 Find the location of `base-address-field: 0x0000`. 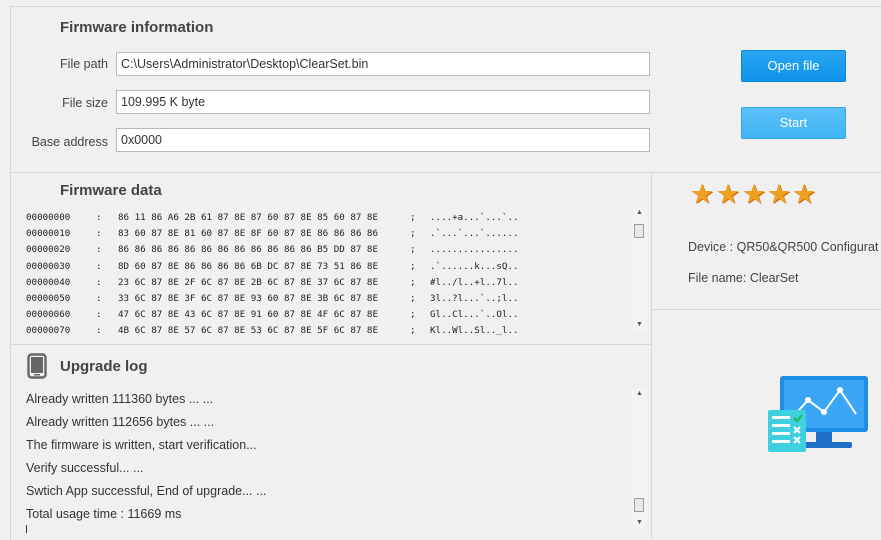

base-address-field: 0x0000 is located at coordinates (383, 140).